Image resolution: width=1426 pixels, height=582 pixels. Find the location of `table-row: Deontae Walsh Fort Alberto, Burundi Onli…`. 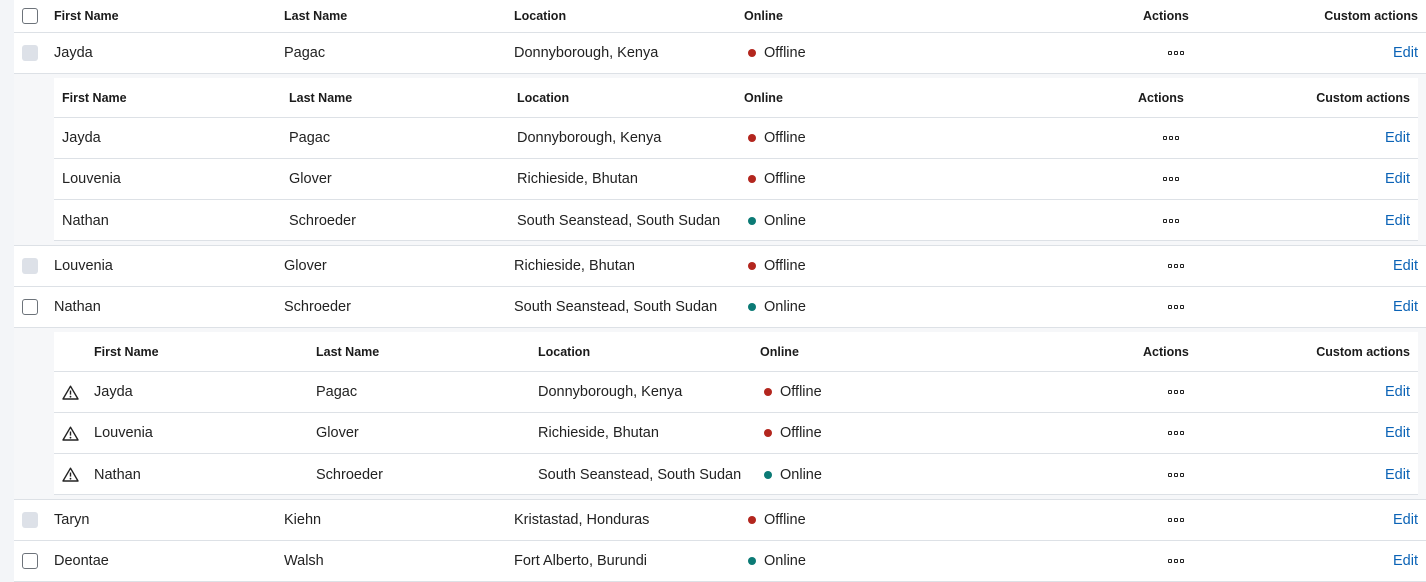

table-row: Deontae Walsh Fort Alberto, Burundi Onli… is located at coordinates (720, 561).